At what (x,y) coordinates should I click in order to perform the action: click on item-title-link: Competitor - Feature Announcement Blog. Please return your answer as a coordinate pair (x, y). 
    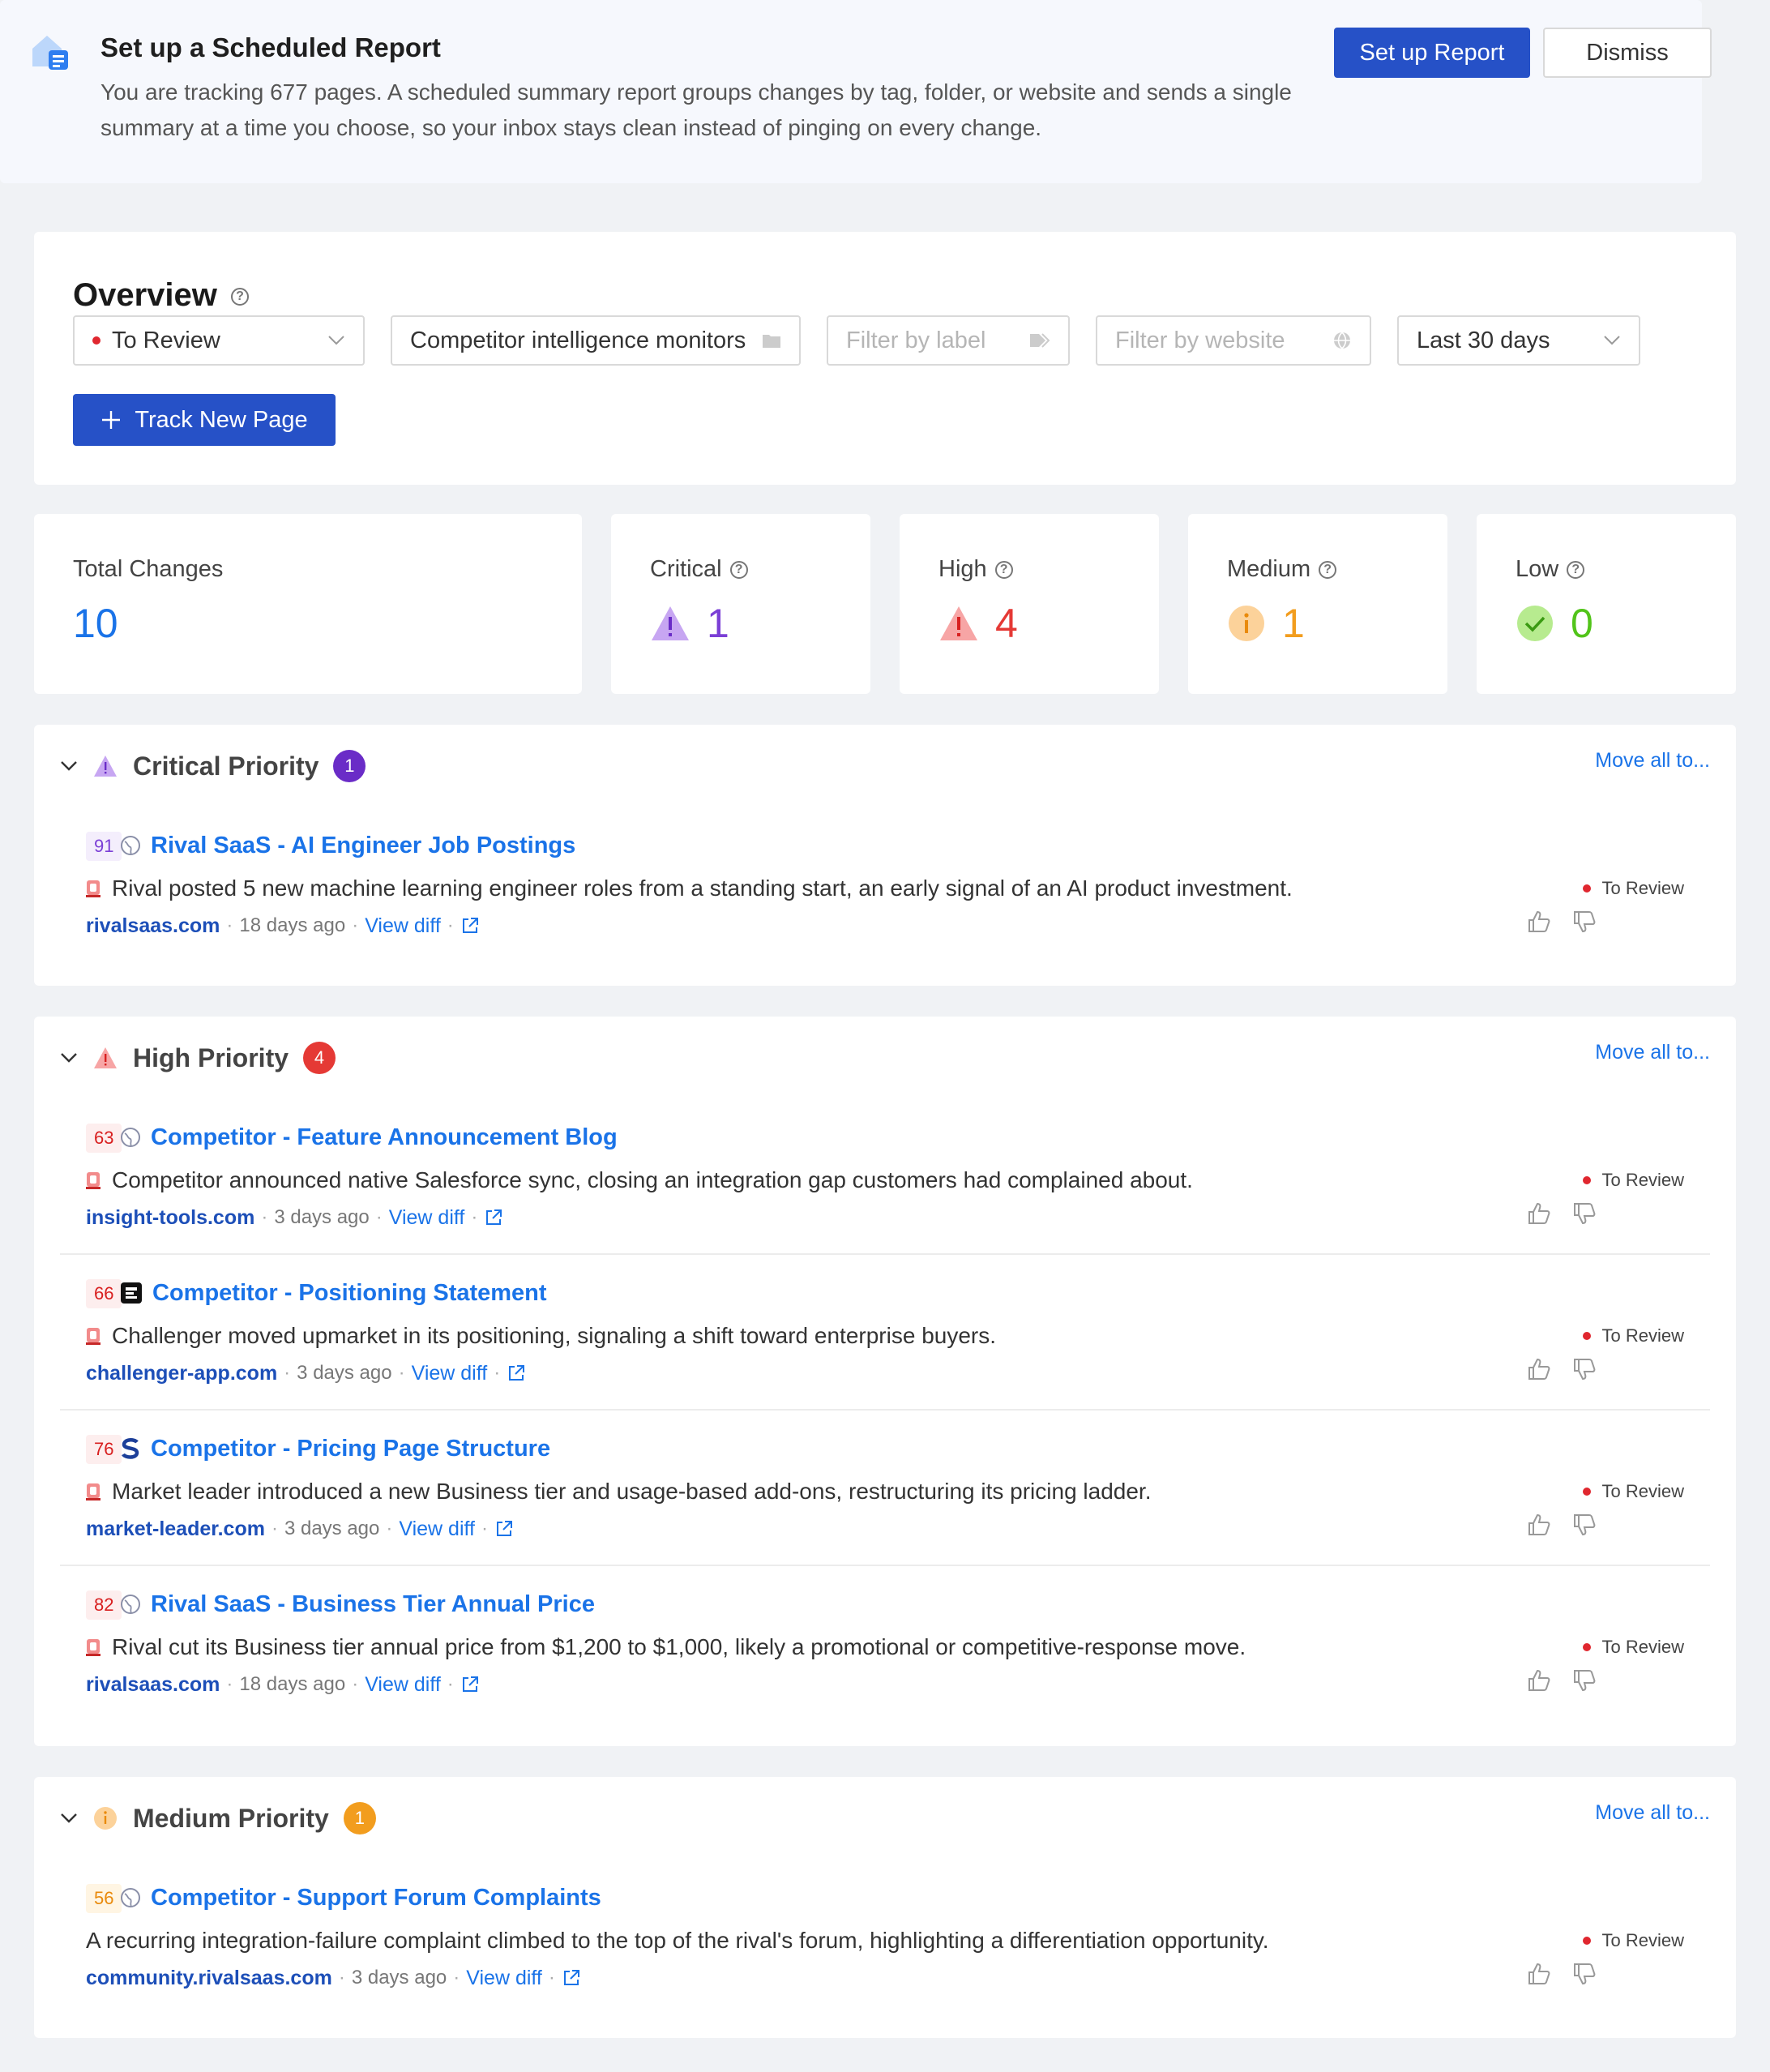
    Looking at the image, I should click on (384, 1138).